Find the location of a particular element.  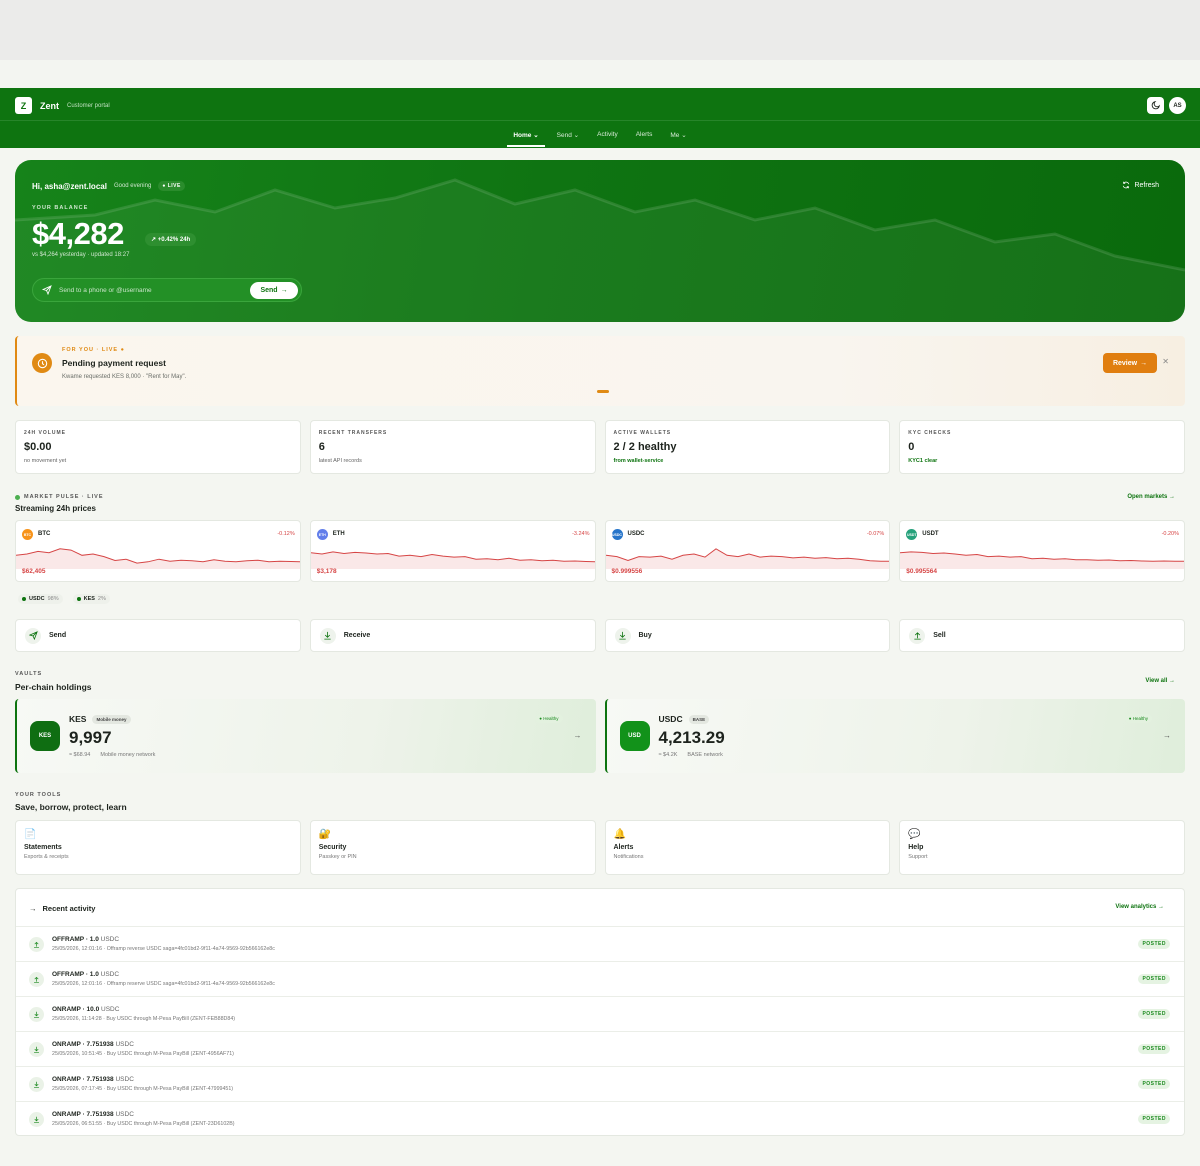

send-button: Send → is located at coordinates (274, 290).